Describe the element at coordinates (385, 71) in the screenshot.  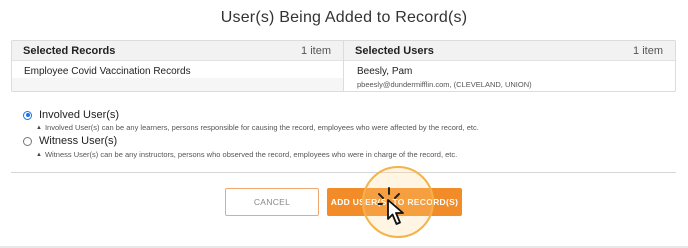
I see `user-item-name: Beesly, Pam` at that location.